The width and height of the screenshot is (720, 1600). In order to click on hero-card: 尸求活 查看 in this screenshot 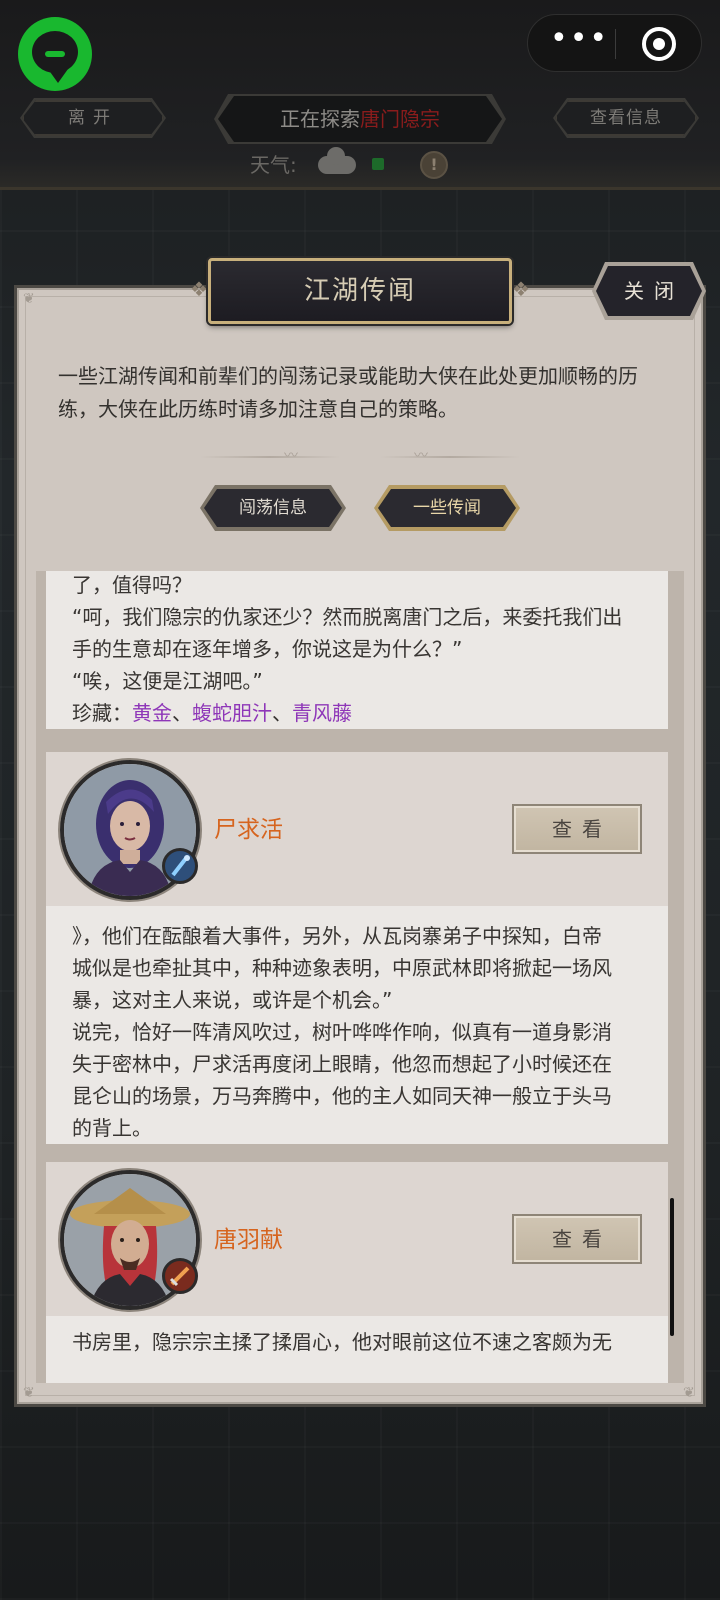, I will do `click(357, 829)`.